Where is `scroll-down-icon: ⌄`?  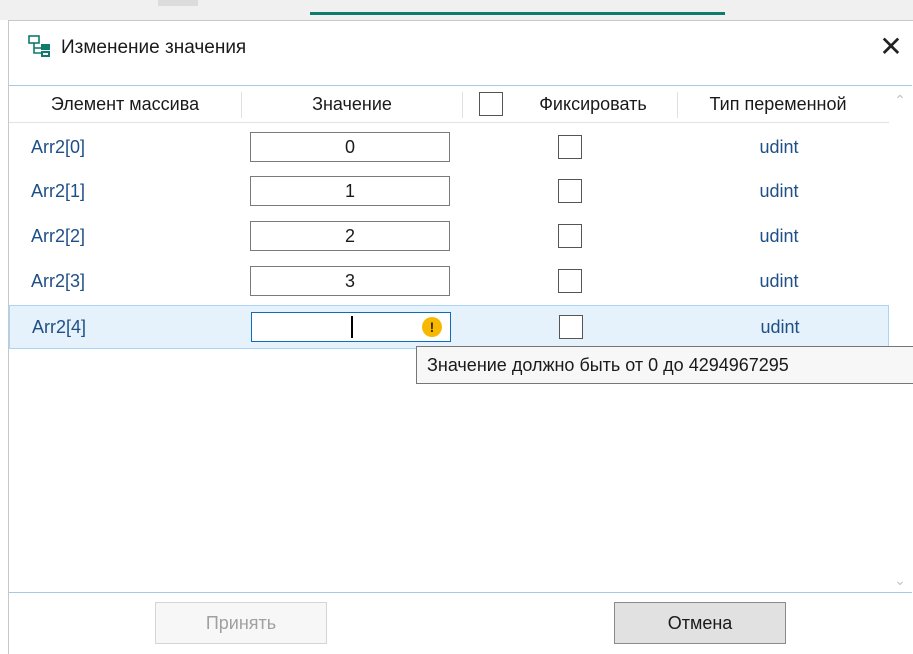 scroll-down-icon: ⌄ is located at coordinates (900, 580).